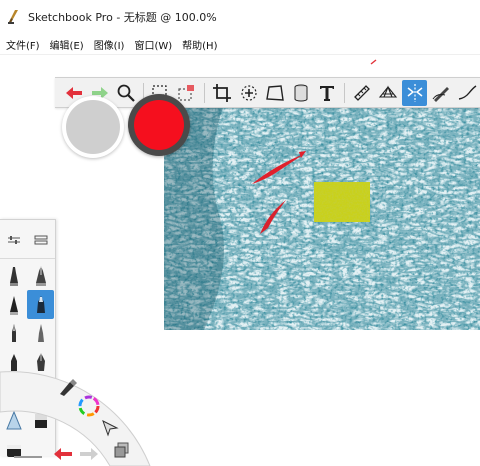  What do you see at coordinates (109, 44) in the screenshot?
I see `menu-image: 图像(I)` at bounding box center [109, 44].